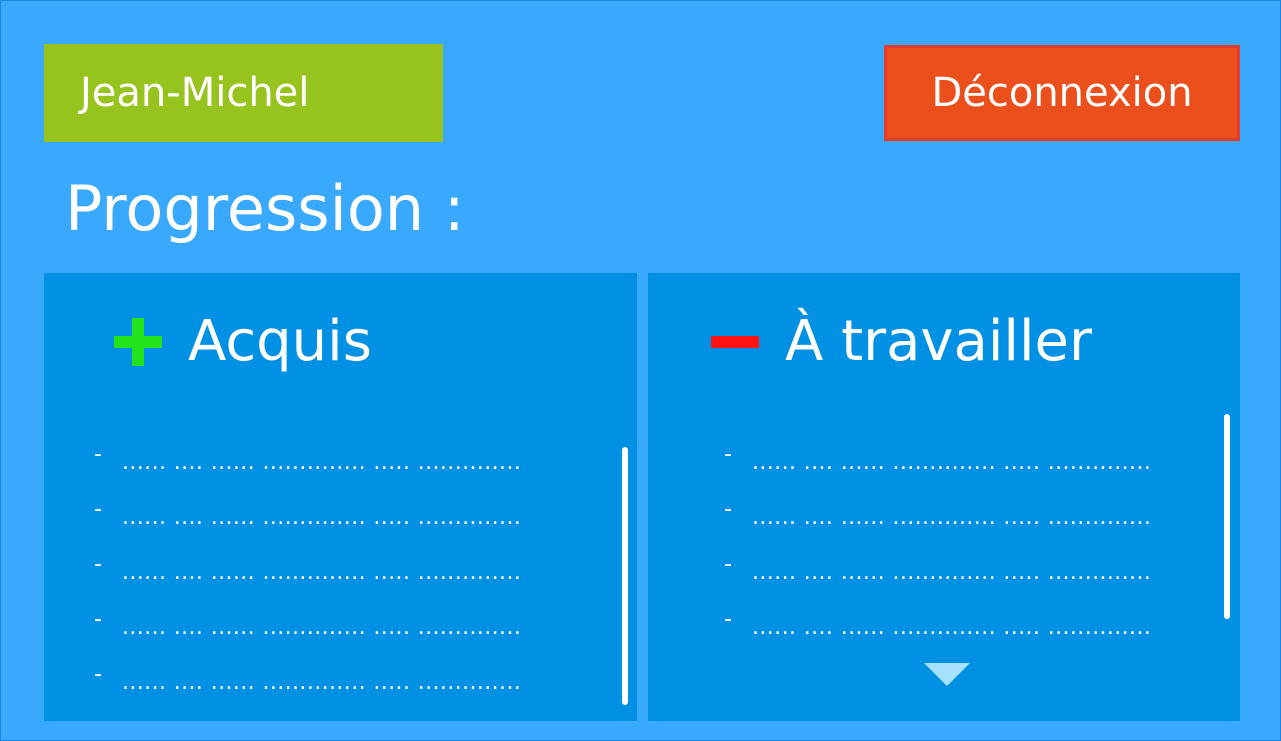 This screenshot has height=741, width=1281. What do you see at coordinates (280, 341) in the screenshot?
I see `acquired-panel-title: Acquis` at bounding box center [280, 341].